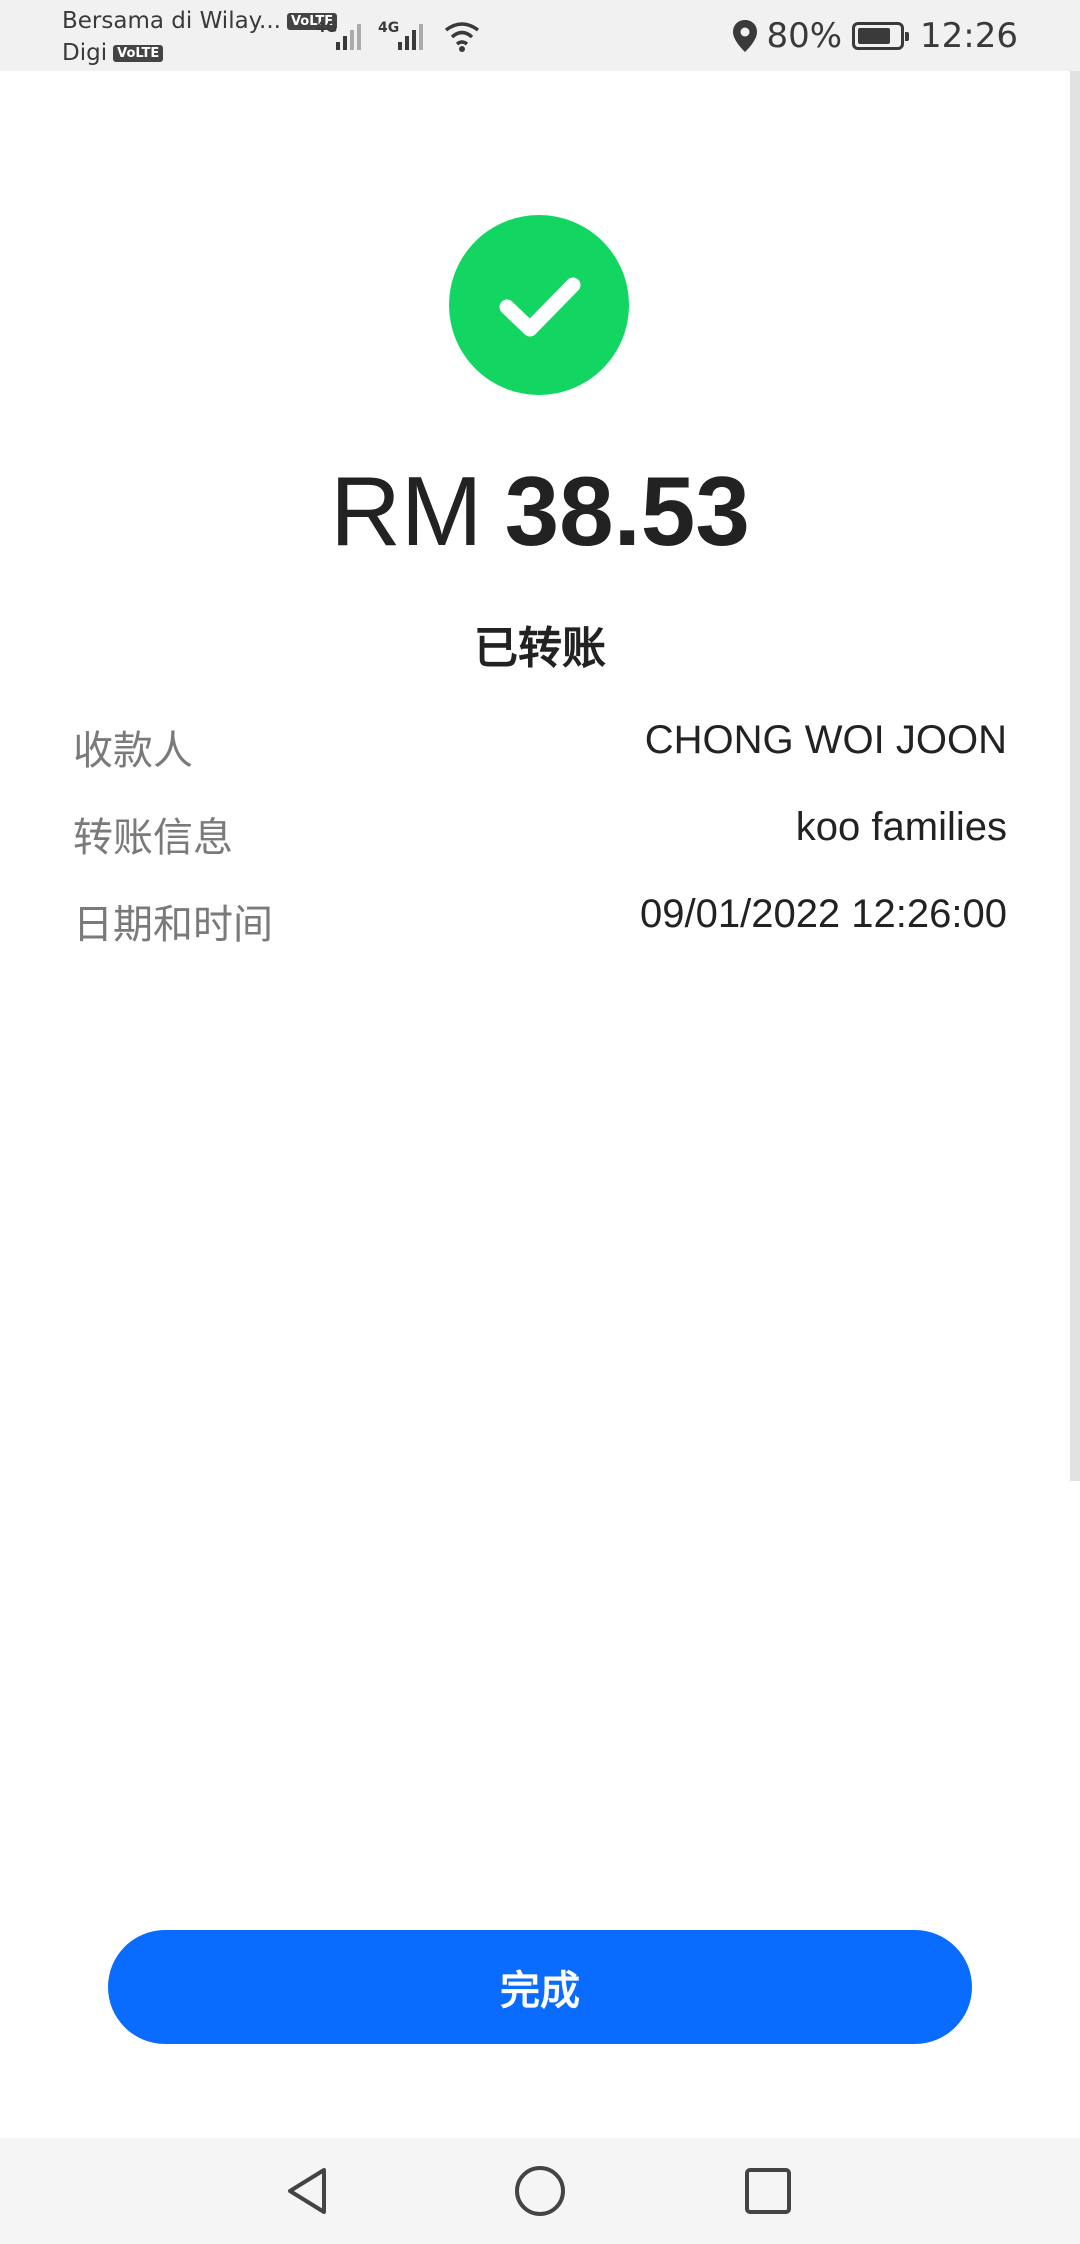 The height and width of the screenshot is (2244, 1080). Describe the element at coordinates (825, 740) in the screenshot. I see `detail-value: CHONG WOI JOON` at that location.